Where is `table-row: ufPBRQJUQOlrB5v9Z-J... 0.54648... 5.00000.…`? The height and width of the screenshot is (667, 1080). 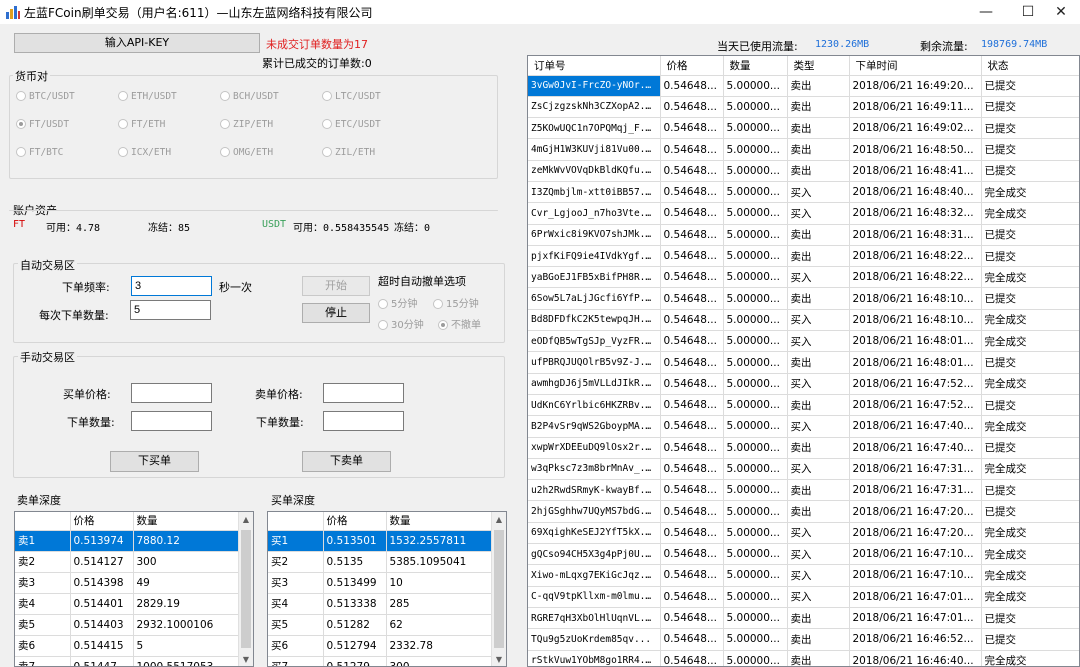
table-row: ufPBRQJUQOlrB5v9Z-J... 0.54648... 5.00000.… is located at coordinates (803, 362).